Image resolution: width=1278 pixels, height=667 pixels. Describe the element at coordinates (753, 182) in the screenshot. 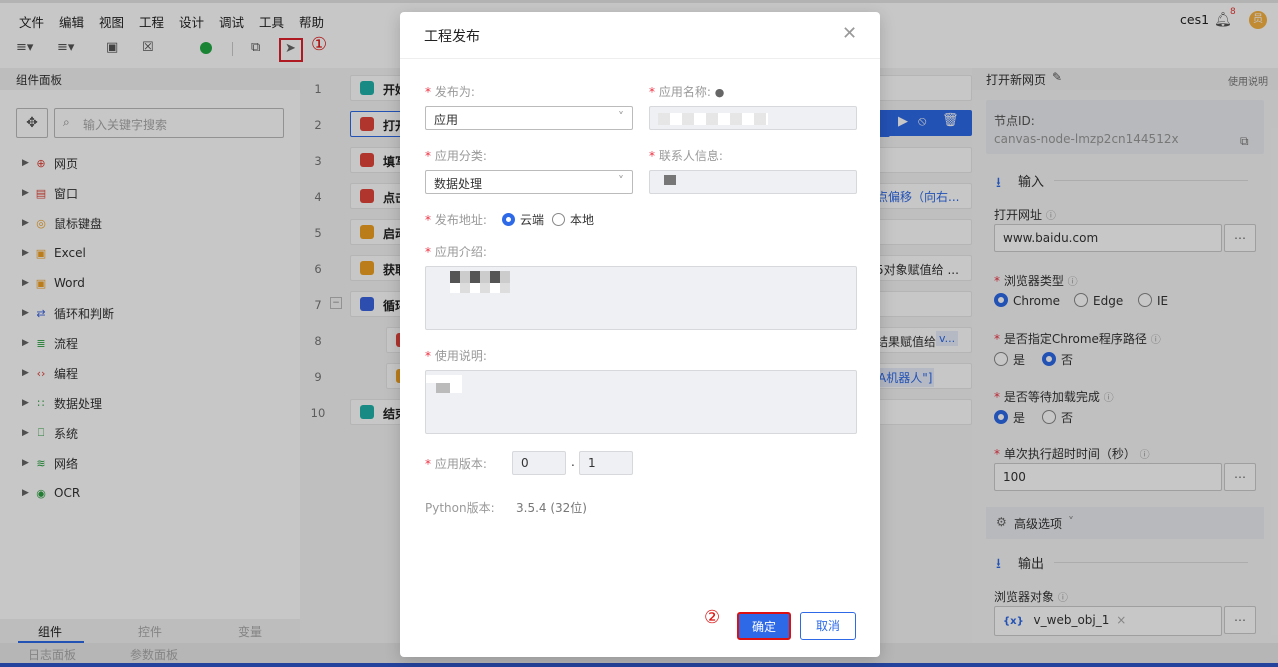

I see `contact-input` at that location.